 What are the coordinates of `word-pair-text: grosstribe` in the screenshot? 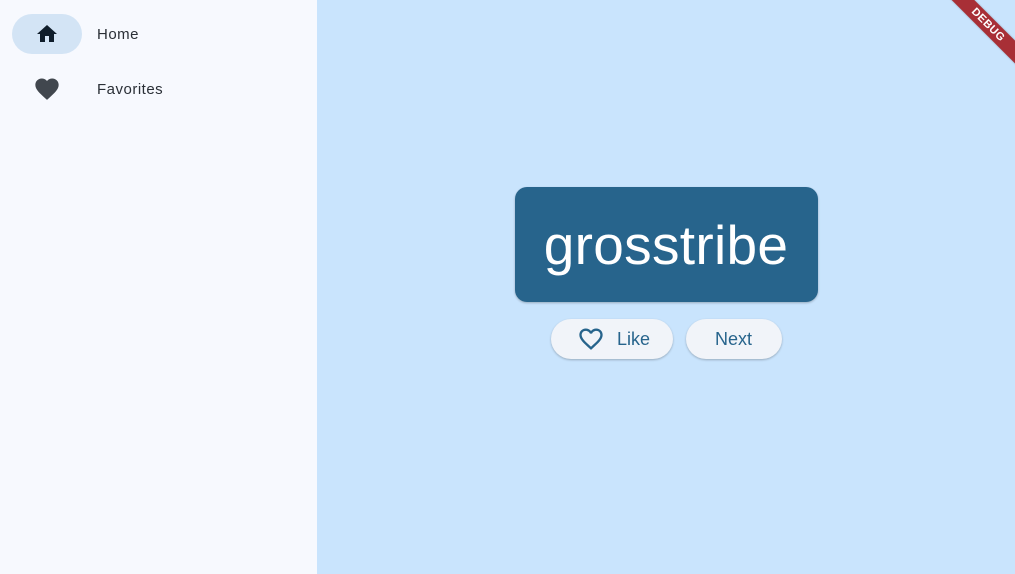 It's located at (666, 244).